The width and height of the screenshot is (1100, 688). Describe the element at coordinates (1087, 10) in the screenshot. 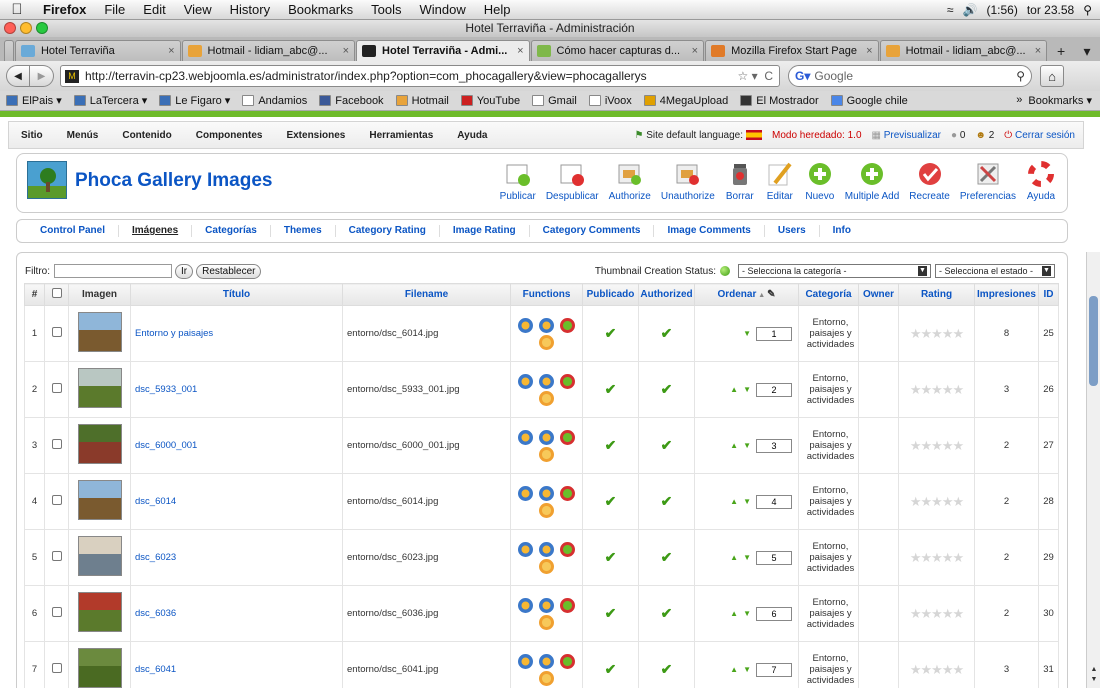

I see `spotlight-icon: ⚲` at that location.